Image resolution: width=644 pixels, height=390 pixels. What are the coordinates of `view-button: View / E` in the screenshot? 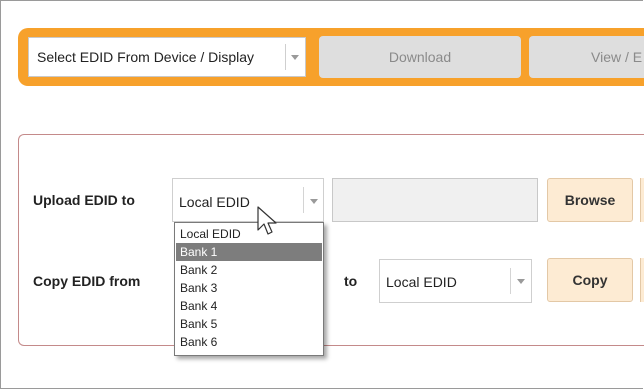 It's located at (586, 57).